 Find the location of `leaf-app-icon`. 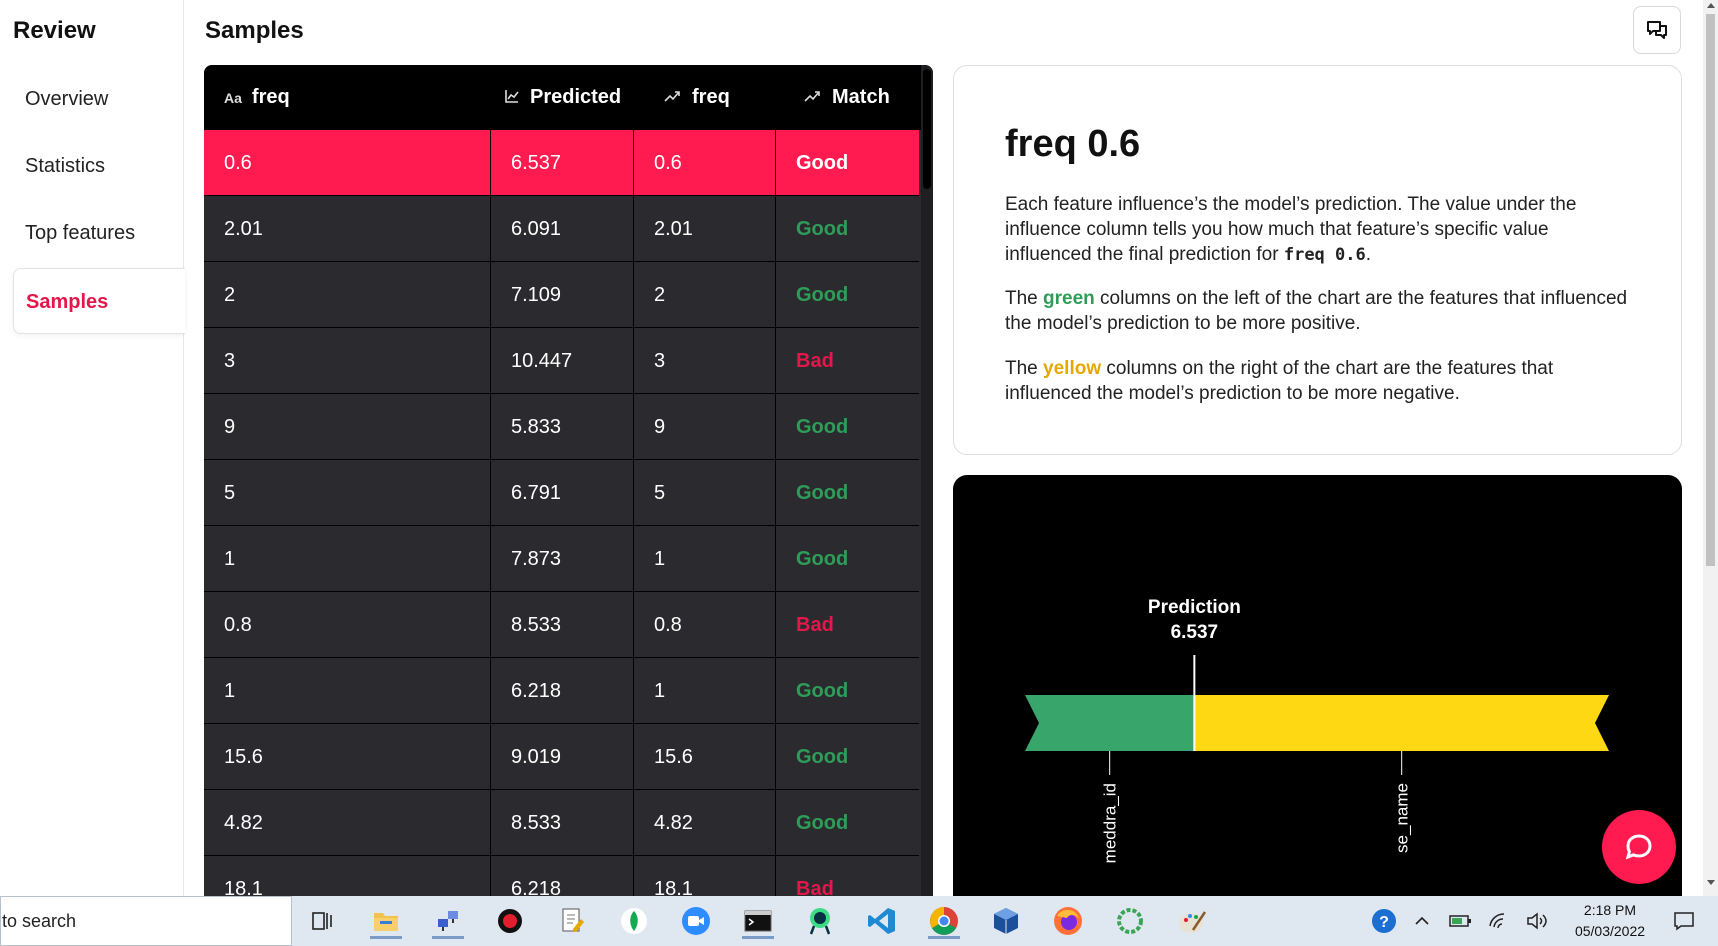

leaf-app-icon is located at coordinates (634, 921).